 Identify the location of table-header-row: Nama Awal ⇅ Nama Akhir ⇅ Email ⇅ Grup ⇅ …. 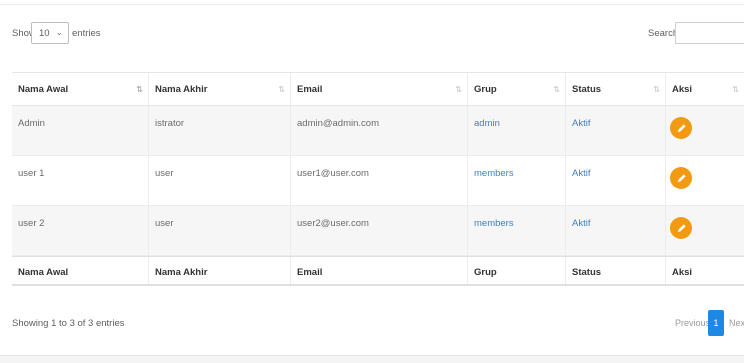
(378, 89).